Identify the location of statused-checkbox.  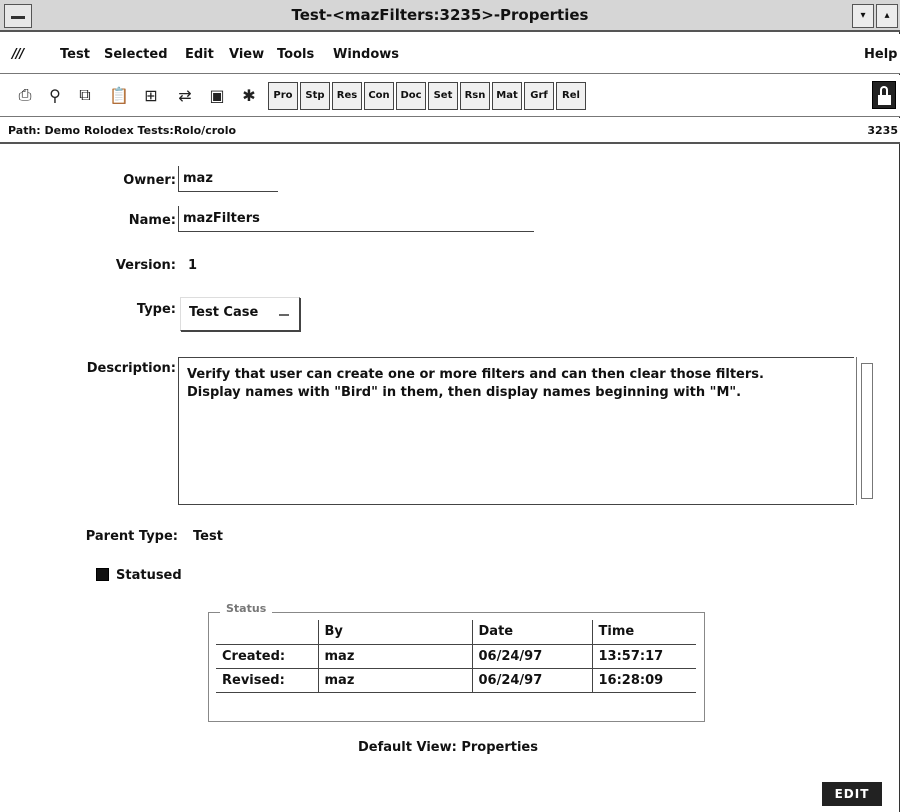
(102, 574).